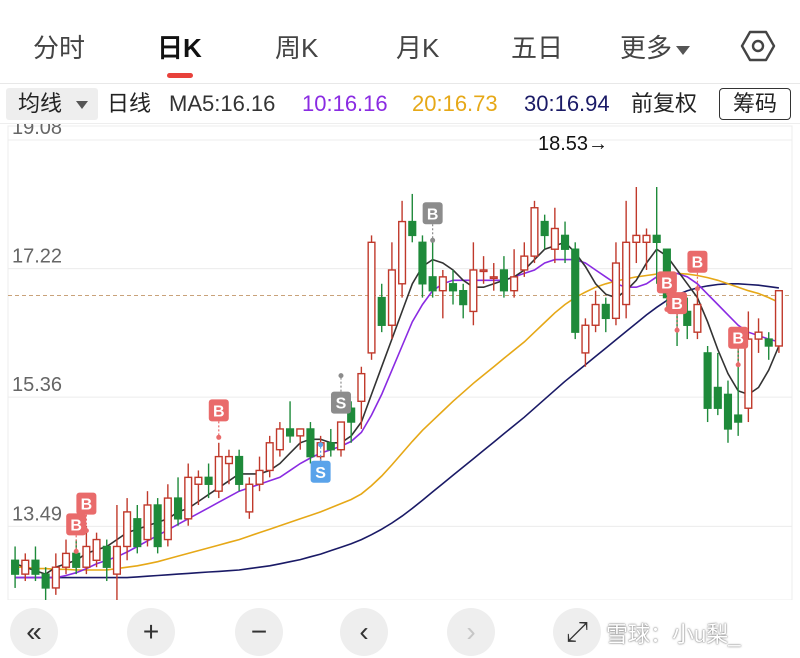 This screenshot has height=658, width=800. Describe the element at coordinates (59, 46) in the screenshot. I see `tab-intraday: 分时` at that location.